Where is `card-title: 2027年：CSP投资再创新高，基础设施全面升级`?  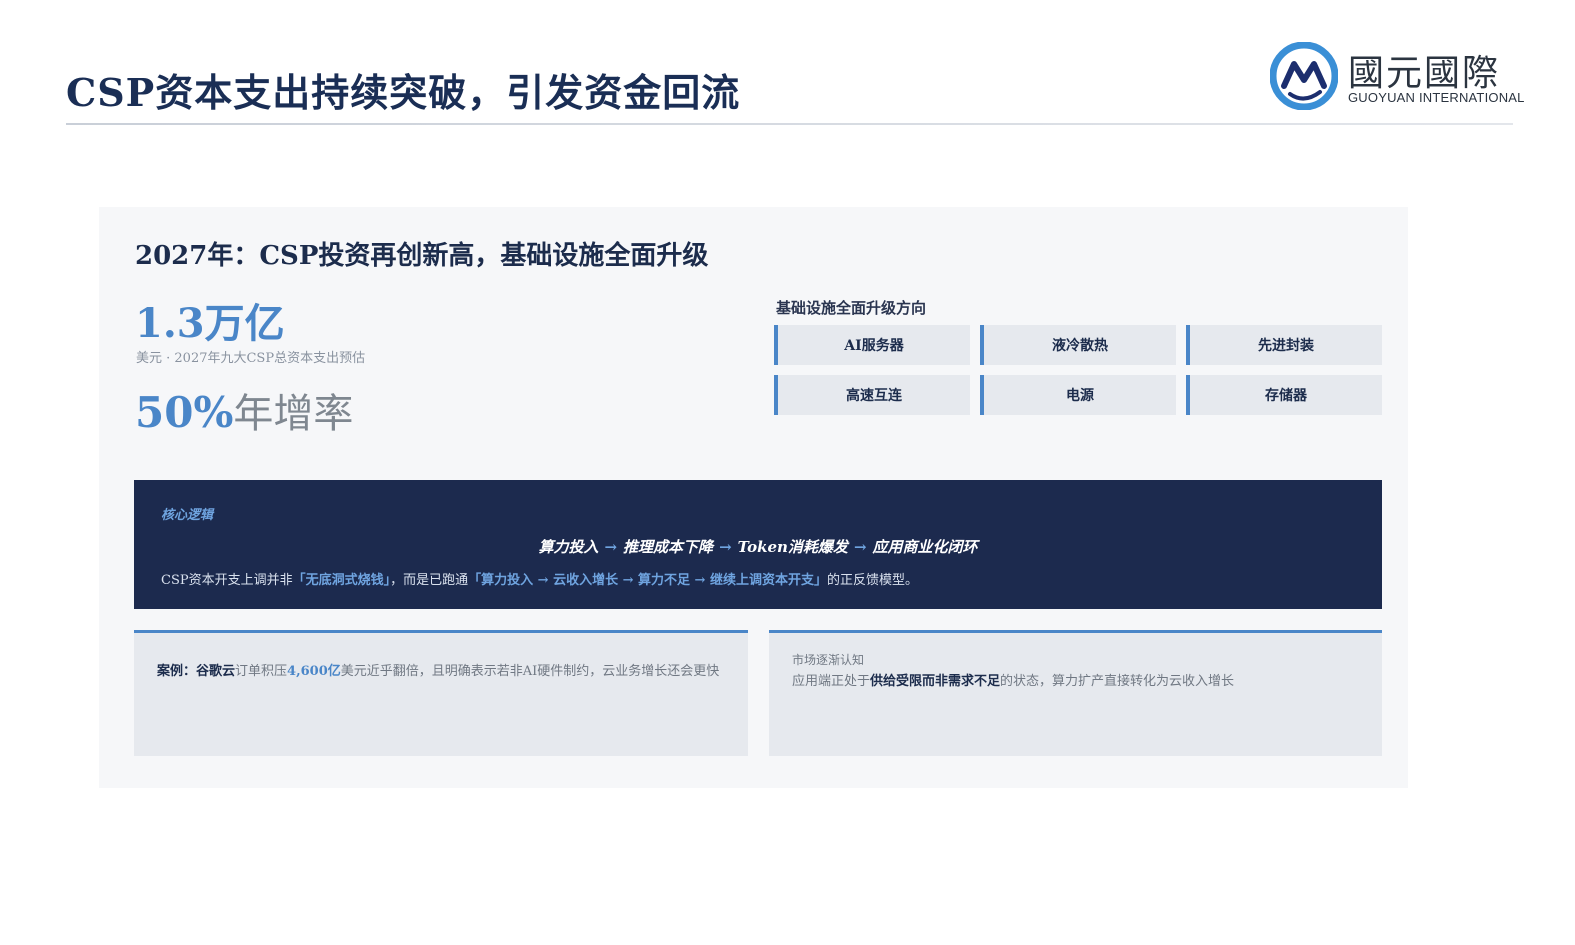 card-title: 2027年：CSP投资再创新高，基础设施全面升级 is located at coordinates (422, 256).